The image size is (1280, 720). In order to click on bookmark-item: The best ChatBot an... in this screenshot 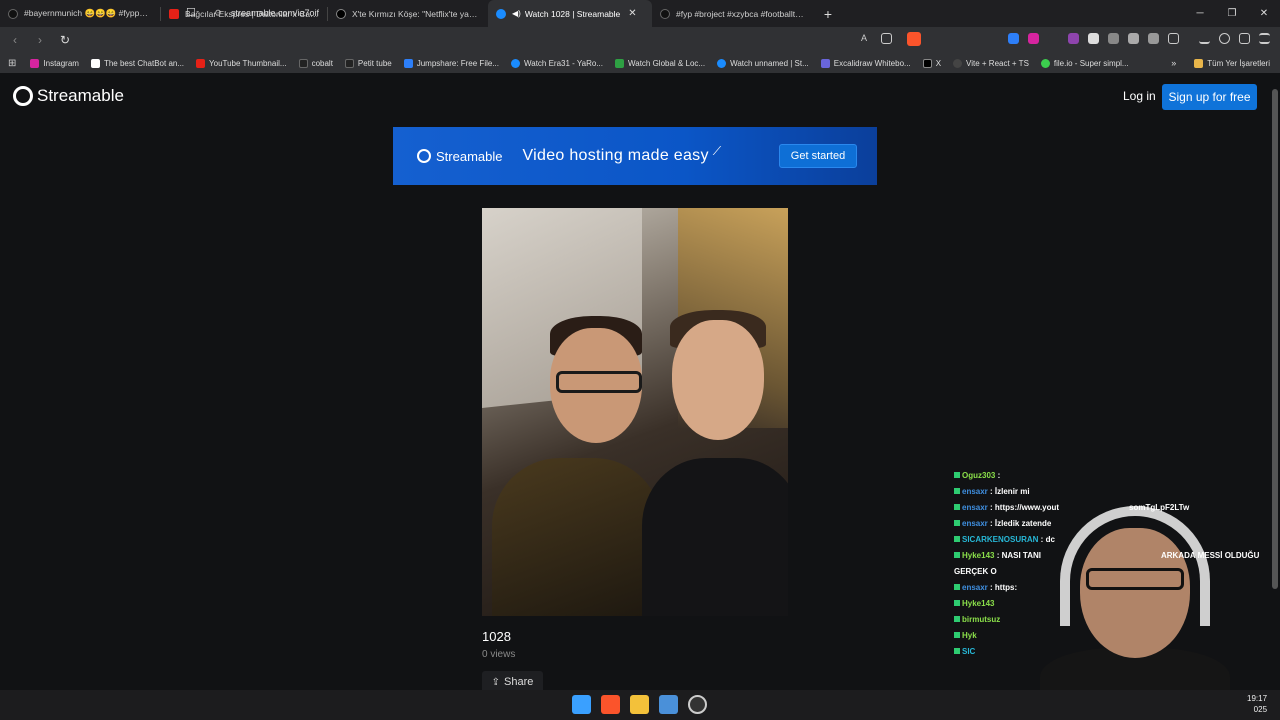, I will do `click(137, 63)`.